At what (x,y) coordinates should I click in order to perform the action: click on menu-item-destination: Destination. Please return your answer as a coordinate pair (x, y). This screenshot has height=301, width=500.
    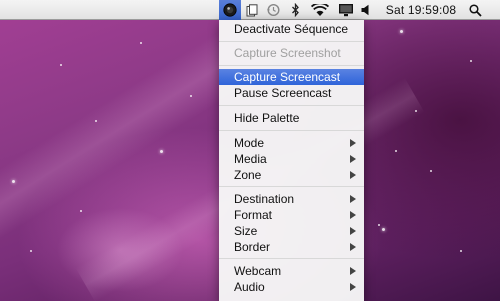
    Looking at the image, I should click on (291, 199).